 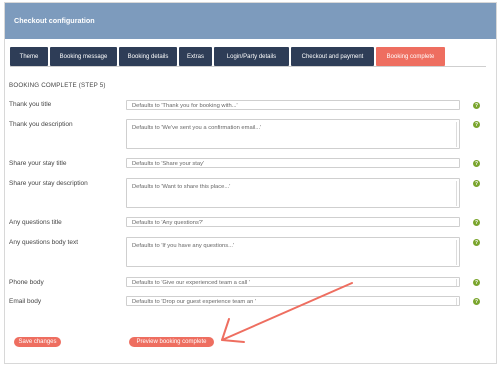 I want to click on panel-header: Checkout configuration, so click(x=250, y=21).